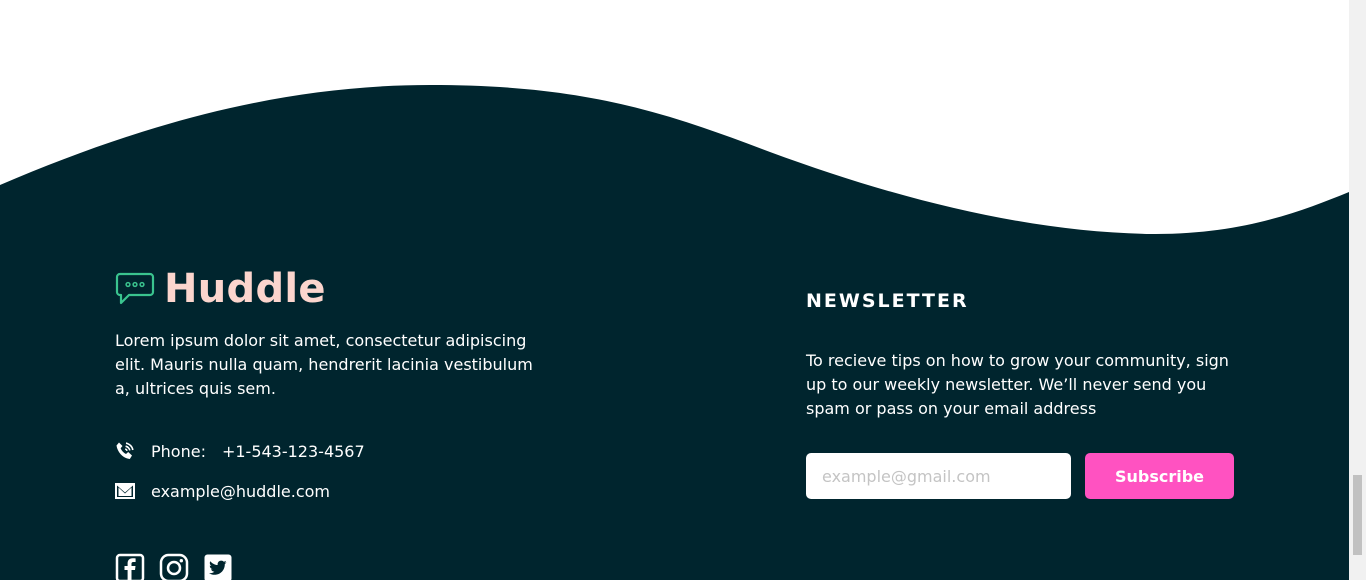  I want to click on contact-phone: Phone: +1-543-123-4567, so click(240, 451).